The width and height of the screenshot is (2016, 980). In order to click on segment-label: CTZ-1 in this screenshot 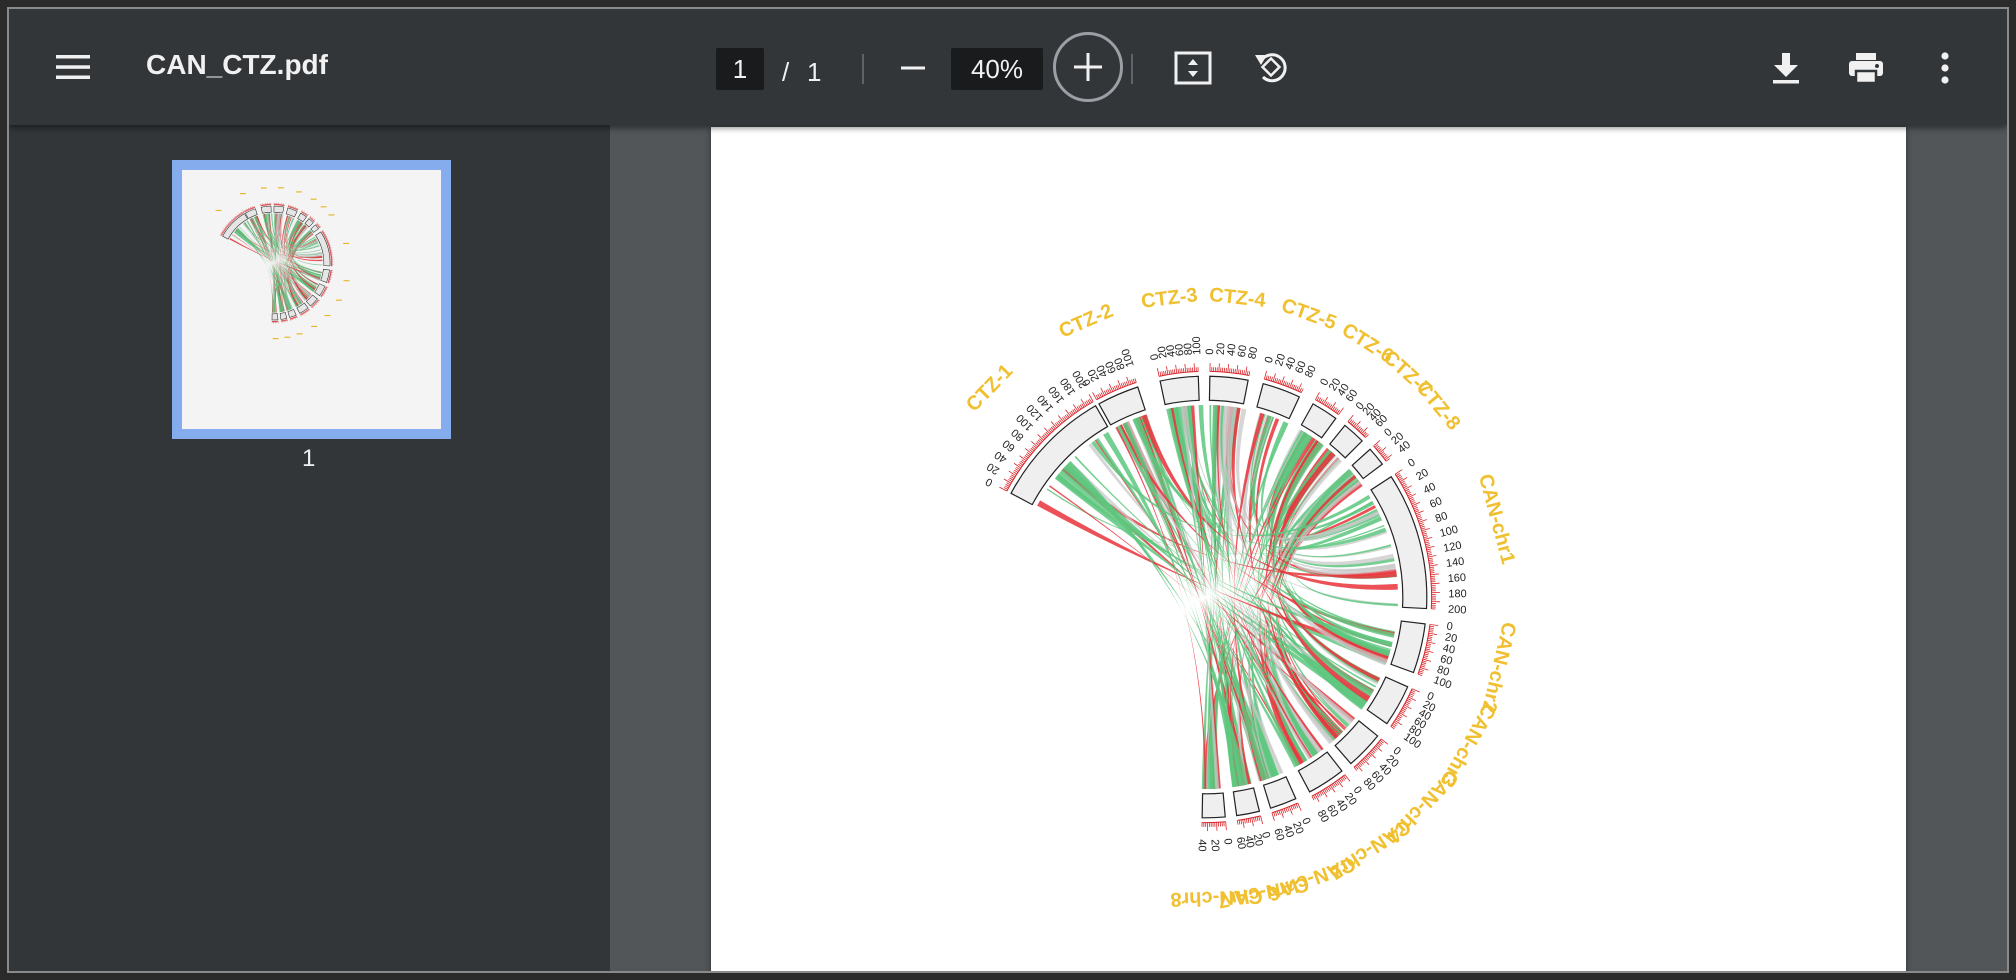, I will do `click(989, 388)`.